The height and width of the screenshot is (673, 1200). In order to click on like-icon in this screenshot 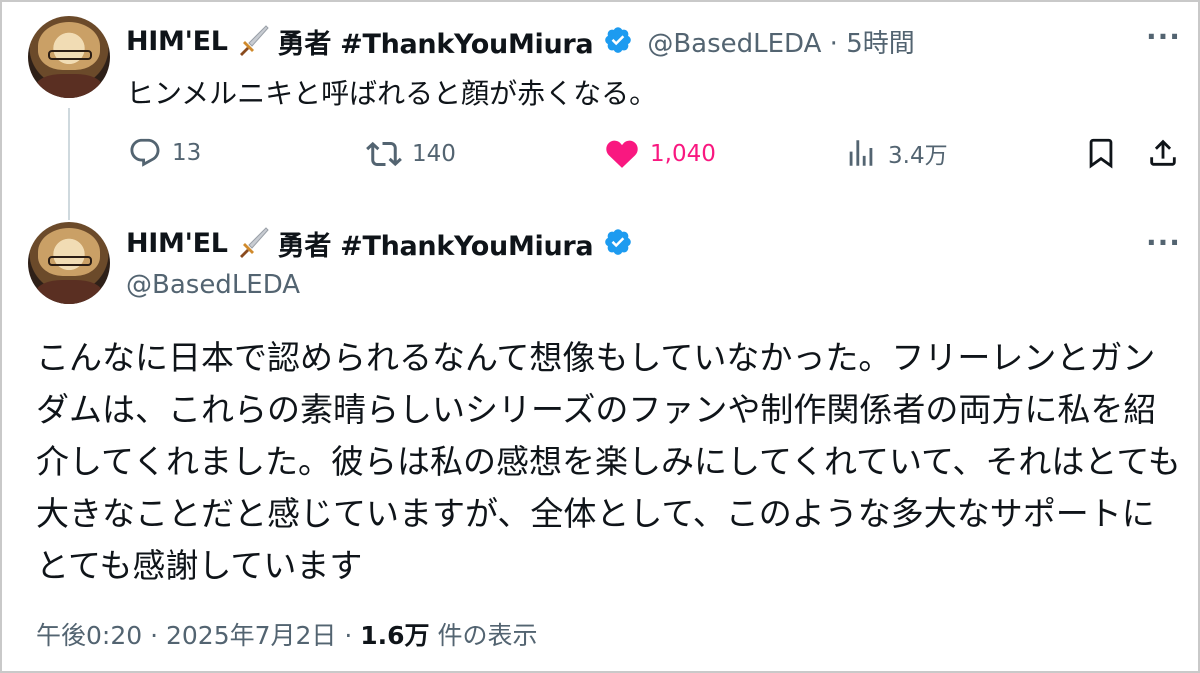, I will do `click(622, 154)`.